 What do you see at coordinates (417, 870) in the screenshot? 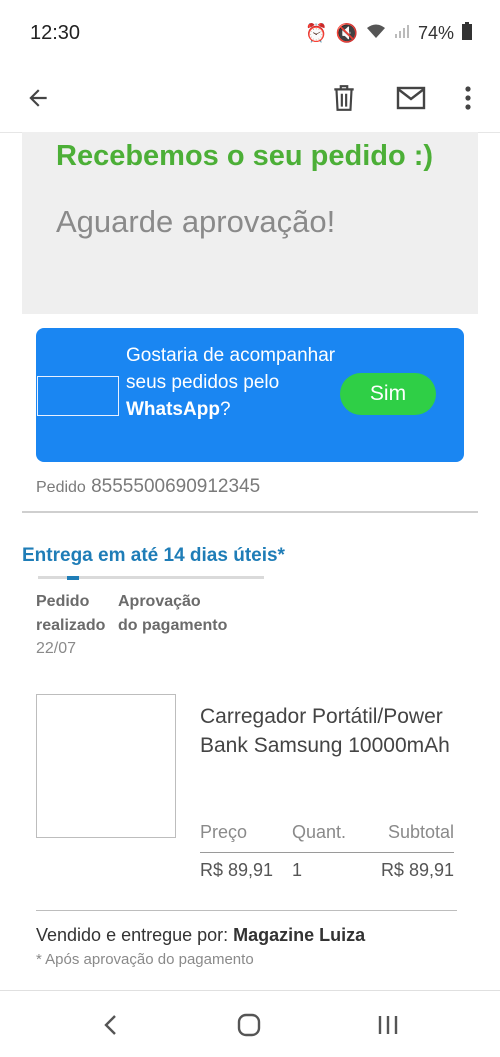
I see `subtotal-value: R$ 89,91` at bounding box center [417, 870].